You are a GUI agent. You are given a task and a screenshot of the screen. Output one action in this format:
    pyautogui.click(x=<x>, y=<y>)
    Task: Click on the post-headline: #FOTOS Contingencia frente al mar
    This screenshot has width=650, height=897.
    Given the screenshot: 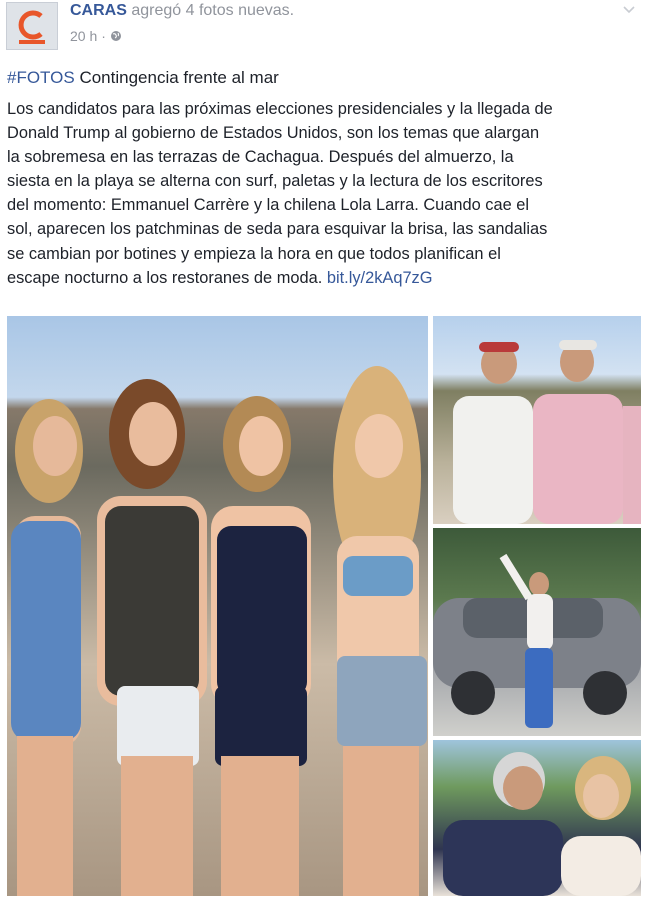 What is the action you would take?
    pyautogui.click(x=143, y=78)
    